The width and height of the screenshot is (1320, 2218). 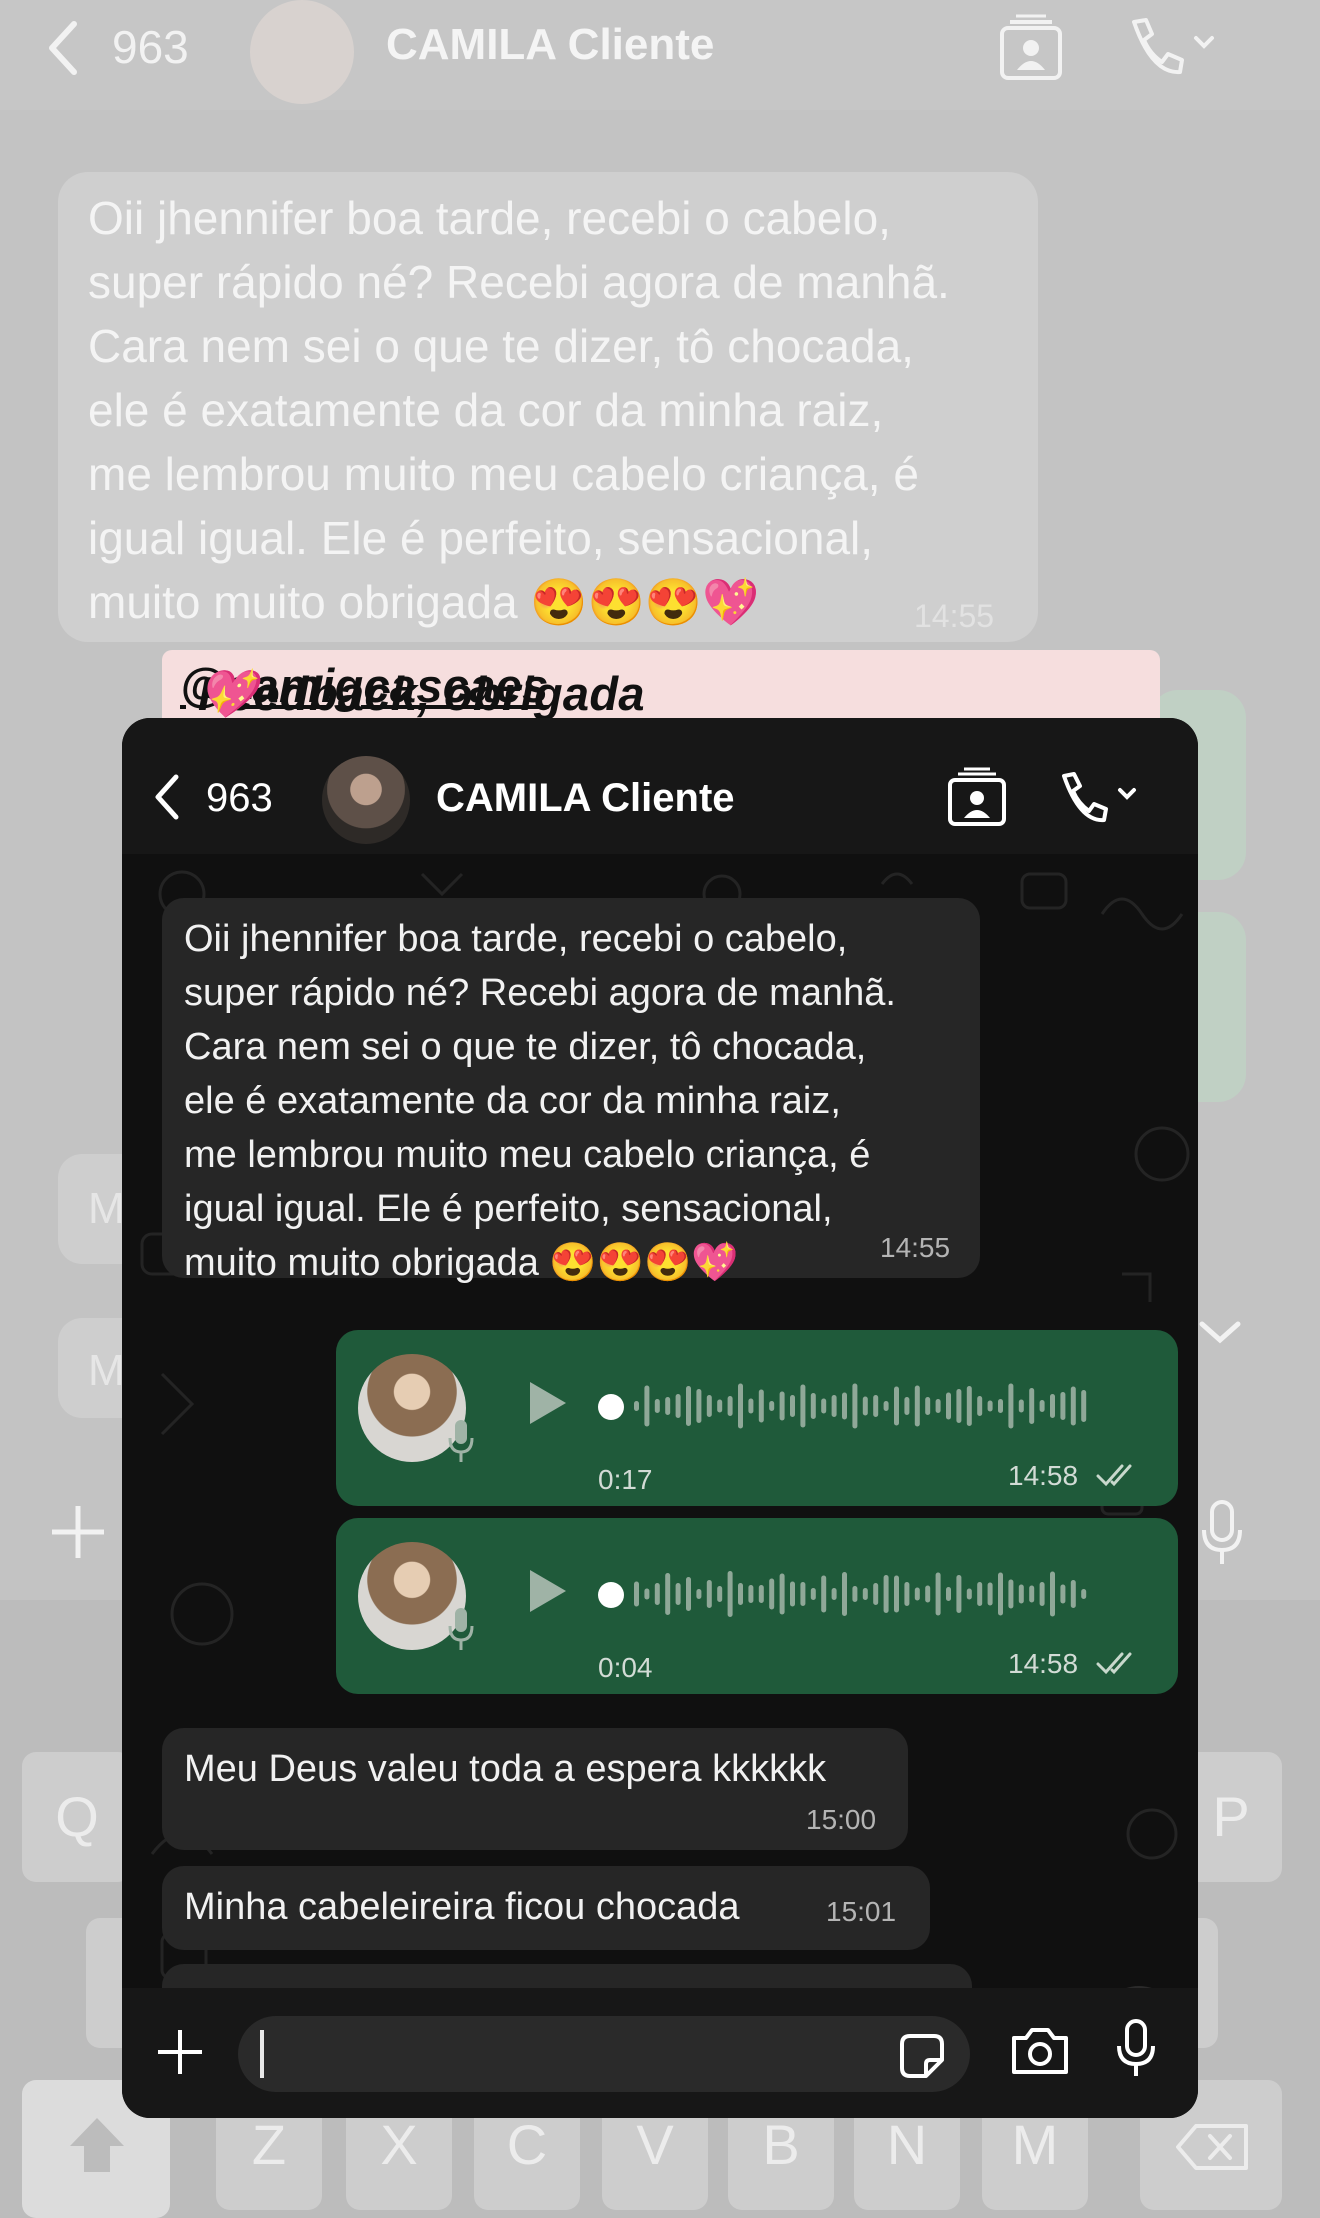 I want to click on caption-emoji: 💖, so click(x=227, y=693).